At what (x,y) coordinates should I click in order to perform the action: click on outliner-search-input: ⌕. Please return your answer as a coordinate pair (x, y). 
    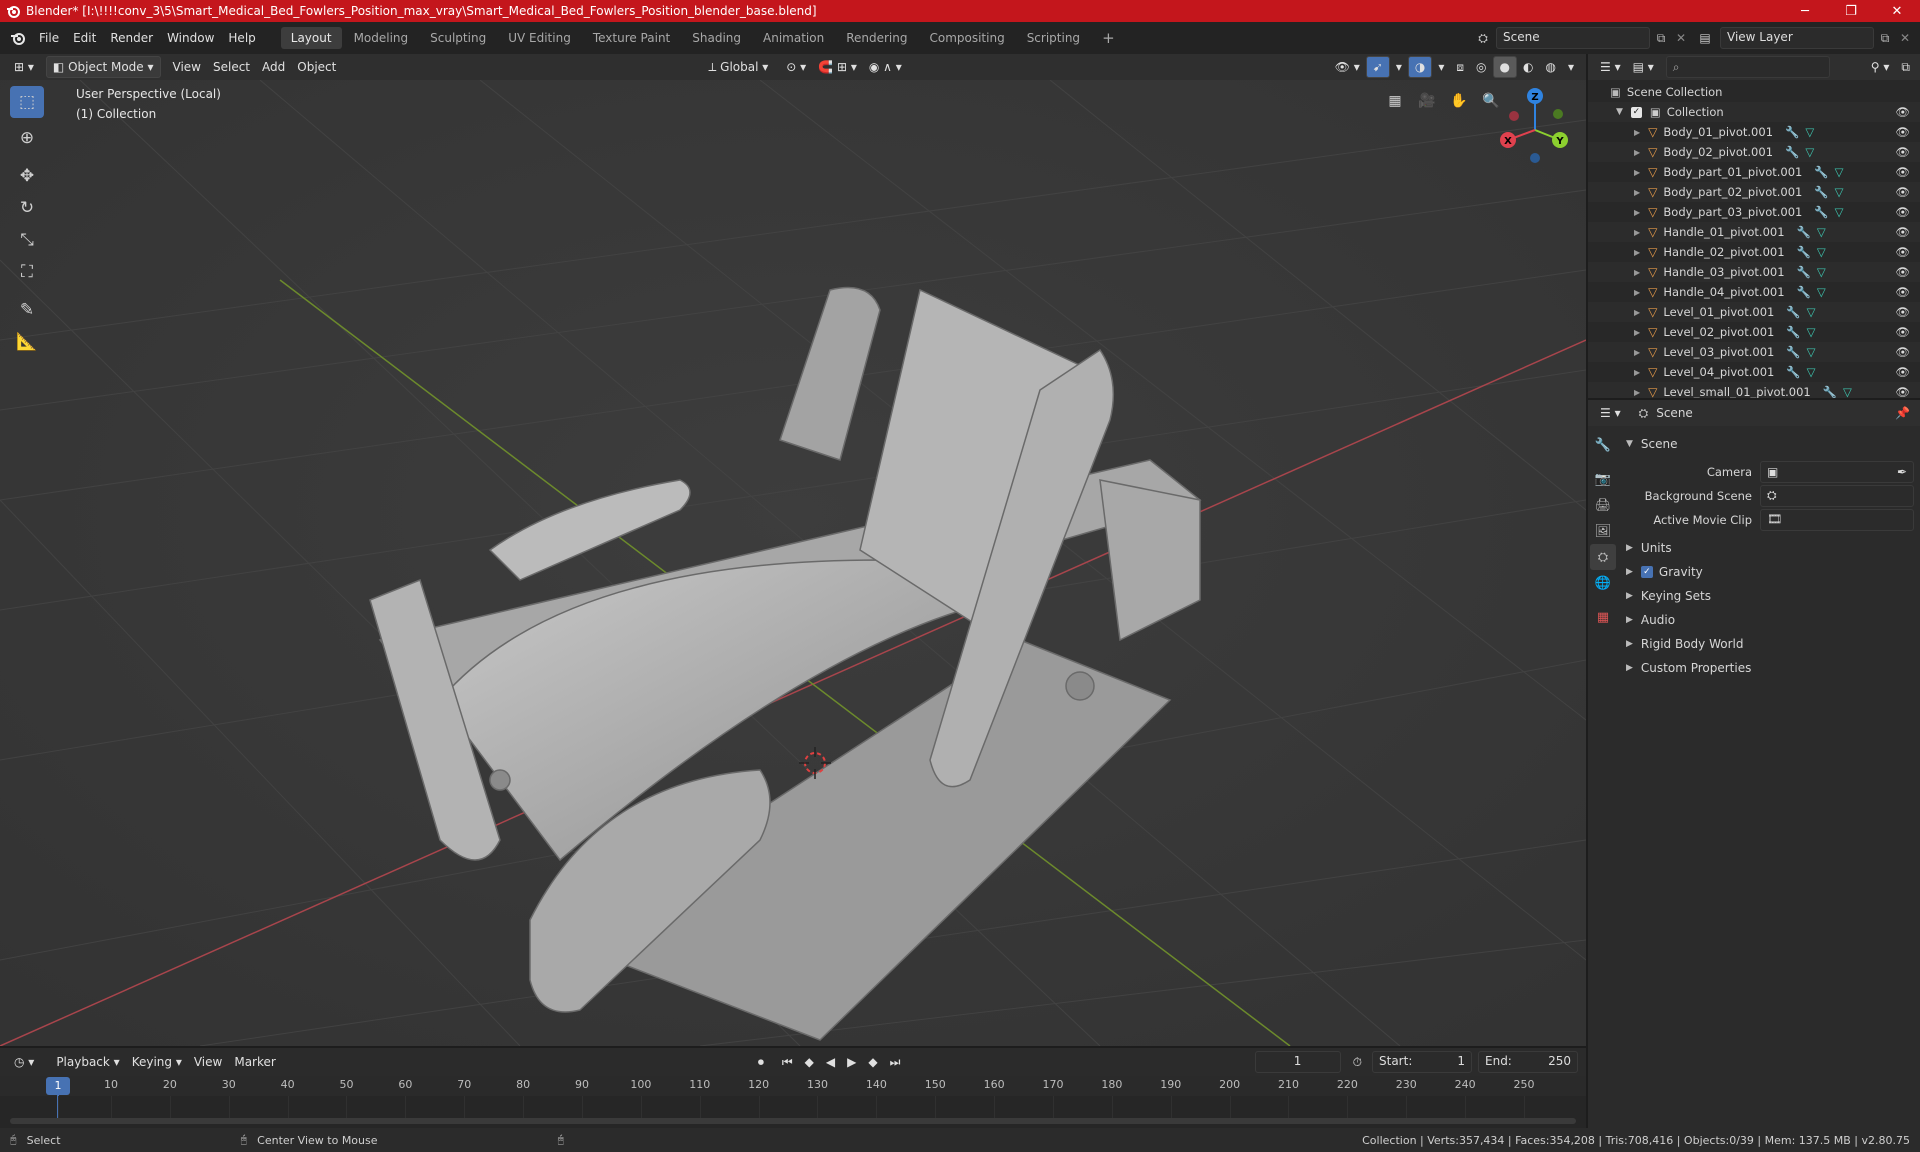
    Looking at the image, I should click on (1747, 67).